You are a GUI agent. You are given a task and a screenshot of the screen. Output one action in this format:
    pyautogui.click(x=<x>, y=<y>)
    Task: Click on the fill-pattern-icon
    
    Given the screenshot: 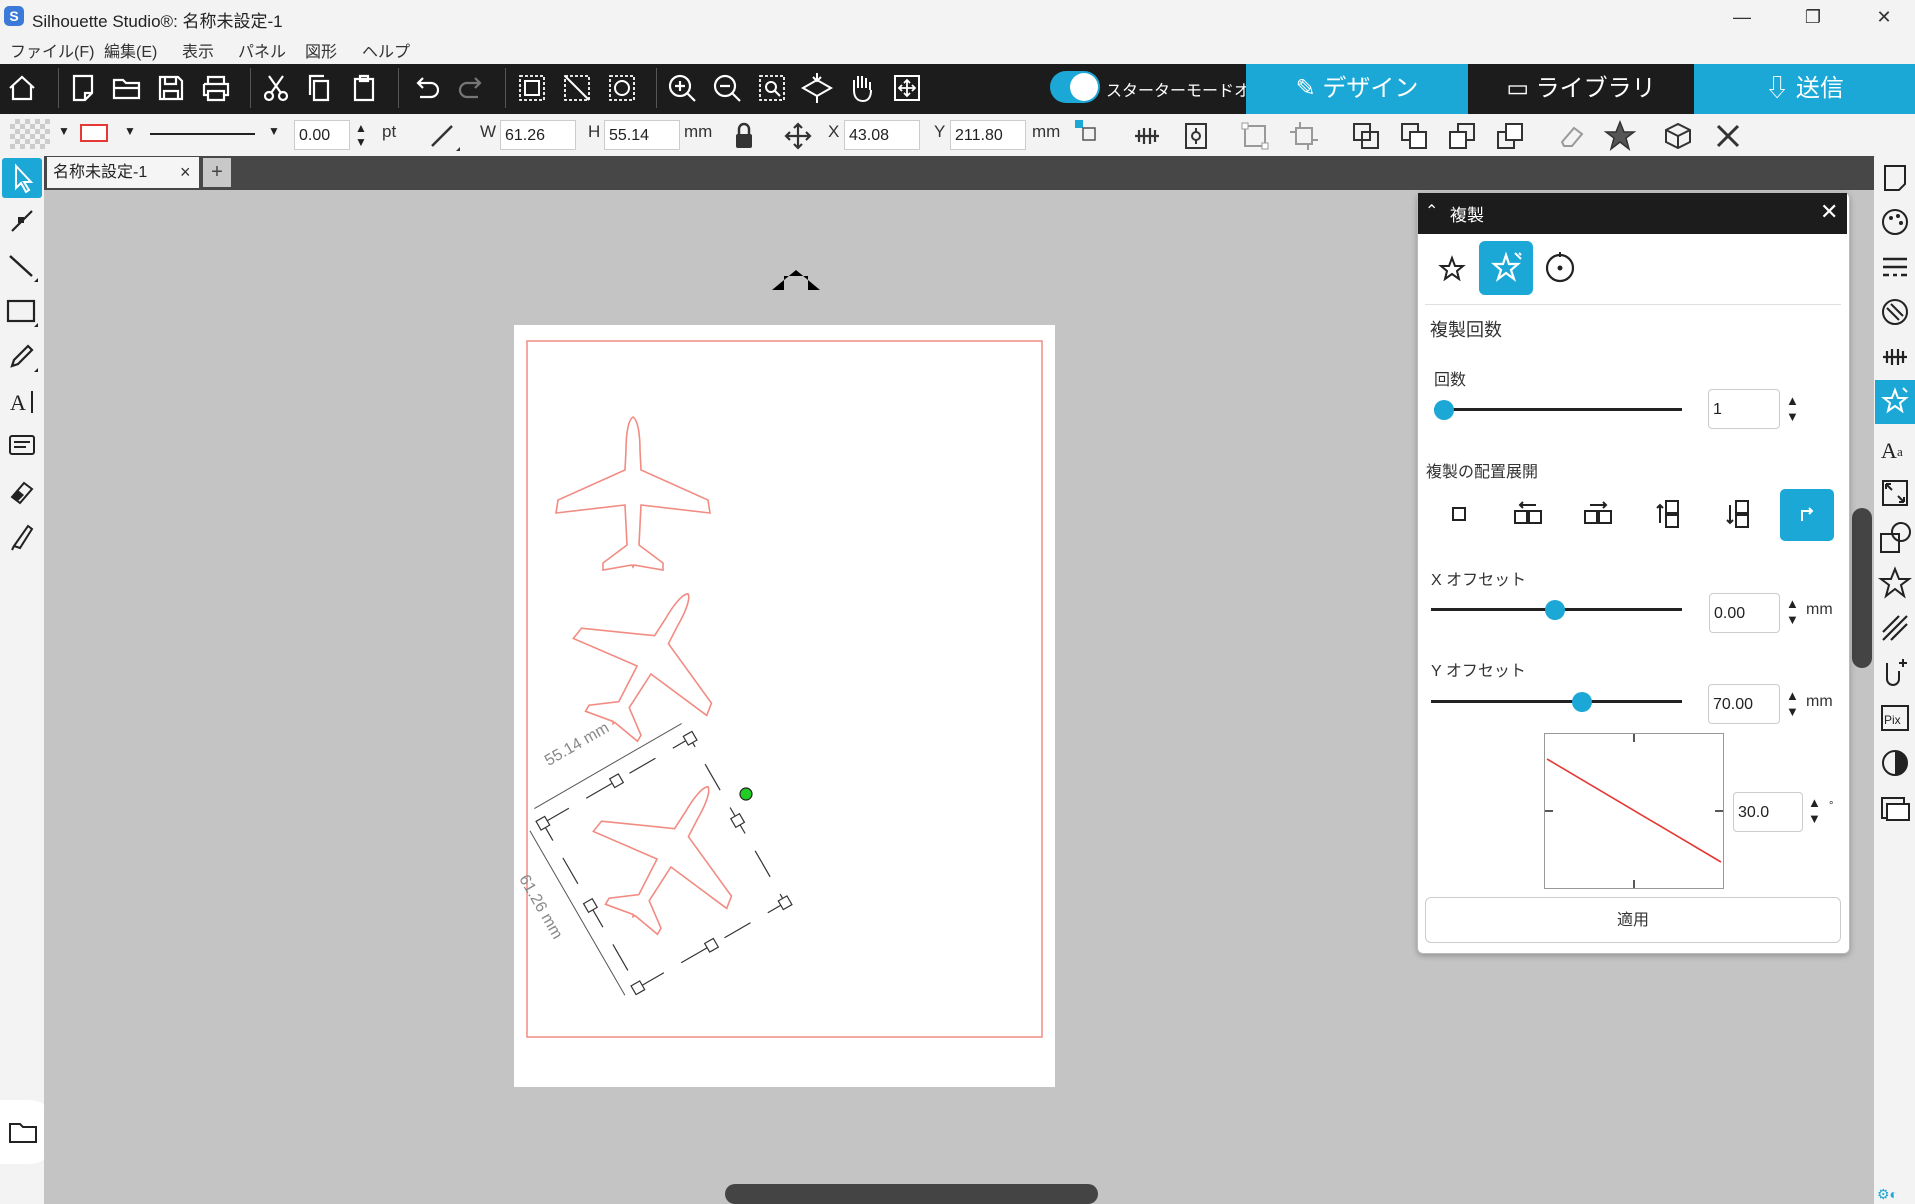 What is the action you would take?
    pyautogui.click(x=1895, y=312)
    